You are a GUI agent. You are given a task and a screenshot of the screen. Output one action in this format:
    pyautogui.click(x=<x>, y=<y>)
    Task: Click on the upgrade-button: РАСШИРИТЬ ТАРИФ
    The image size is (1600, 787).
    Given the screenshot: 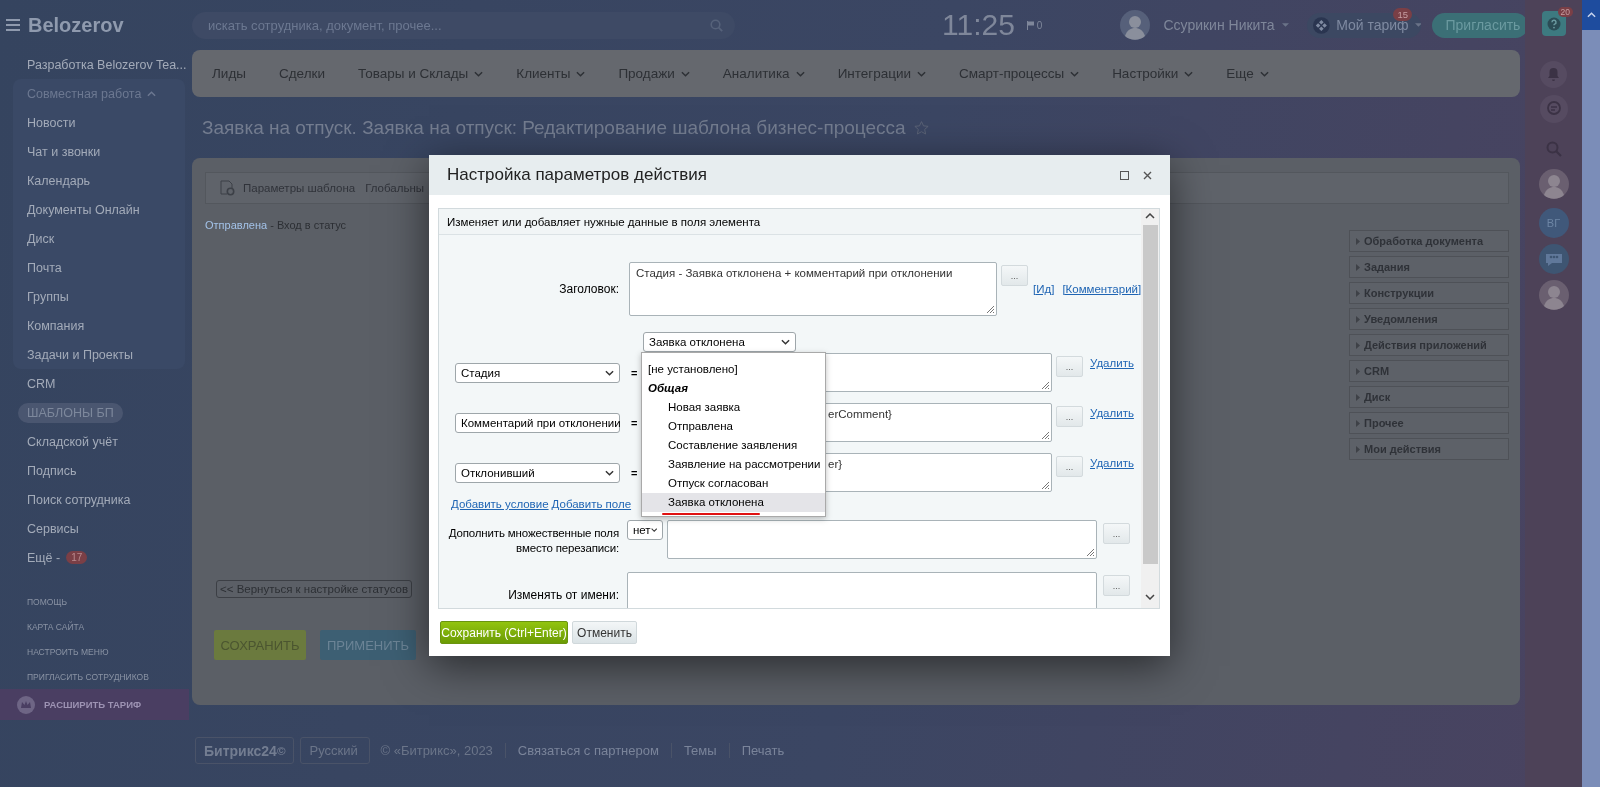 What is the action you would take?
    pyautogui.click(x=94, y=704)
    